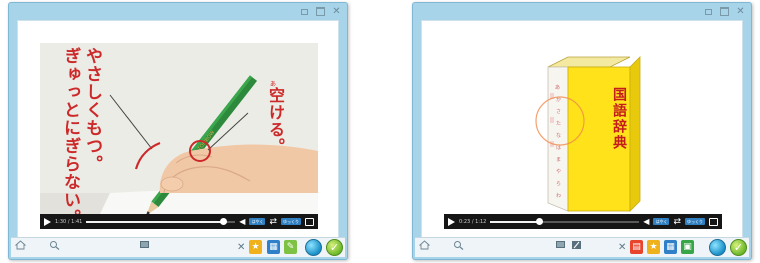  I want to click on svg-text: ま, so click(558, 160).